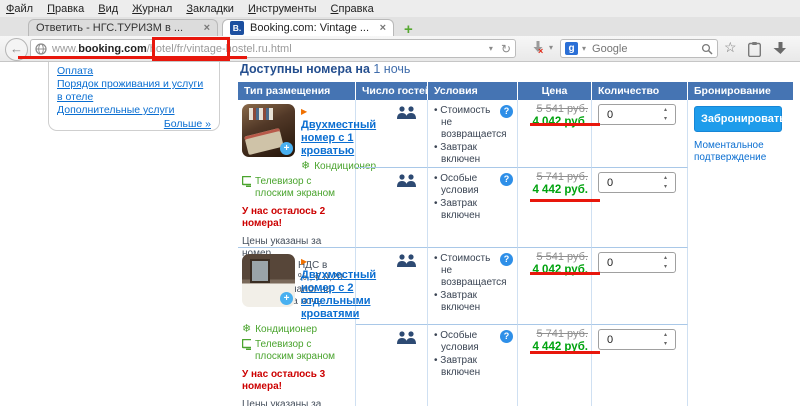 The height and width of the screenshot is (406, 800). What do you see at coordinates (754, 49) in the screenshot?
I see `bookmarks-menu-icon` at bounding box center [754, 49].